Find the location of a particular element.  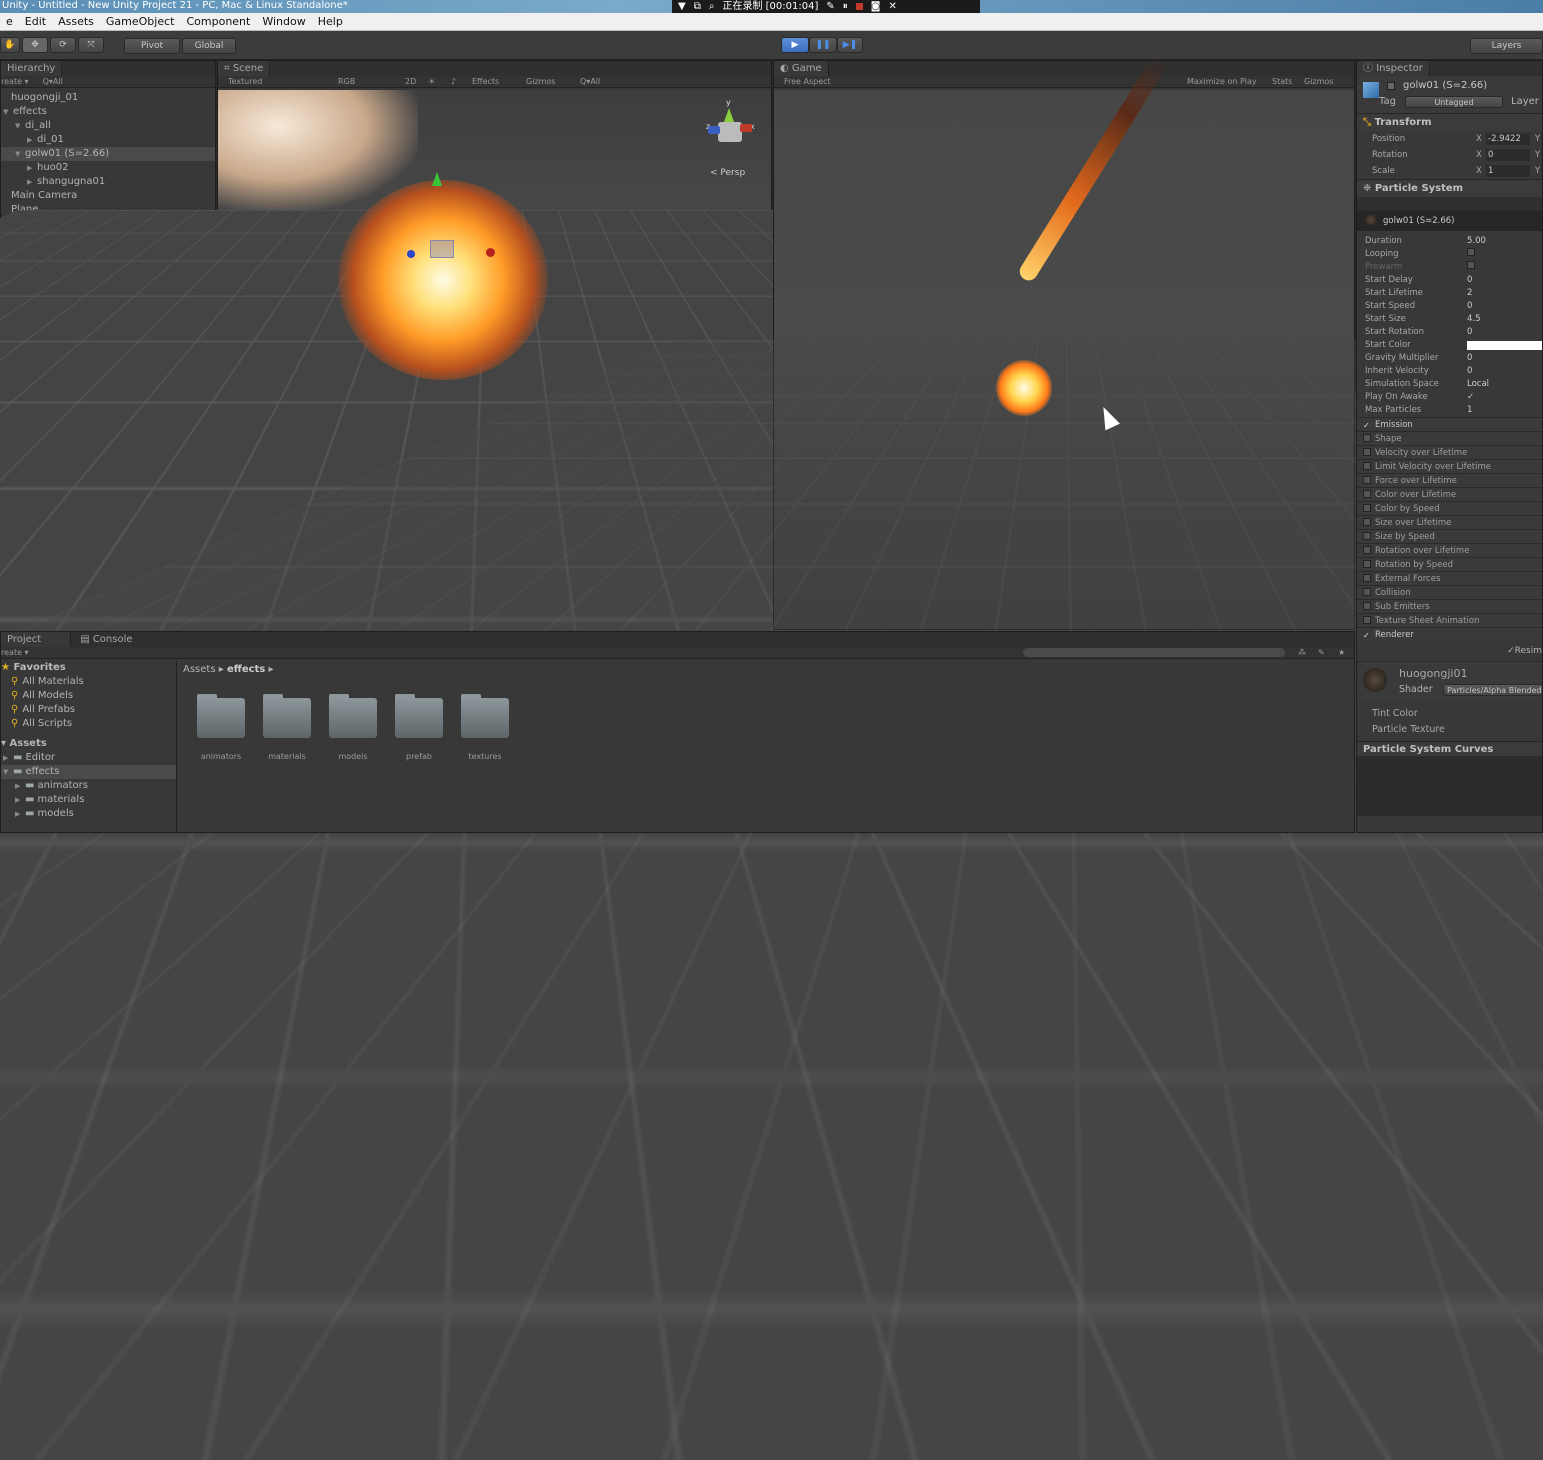

ps-property-value: 5.00 is located at coordinates (1476, 241).